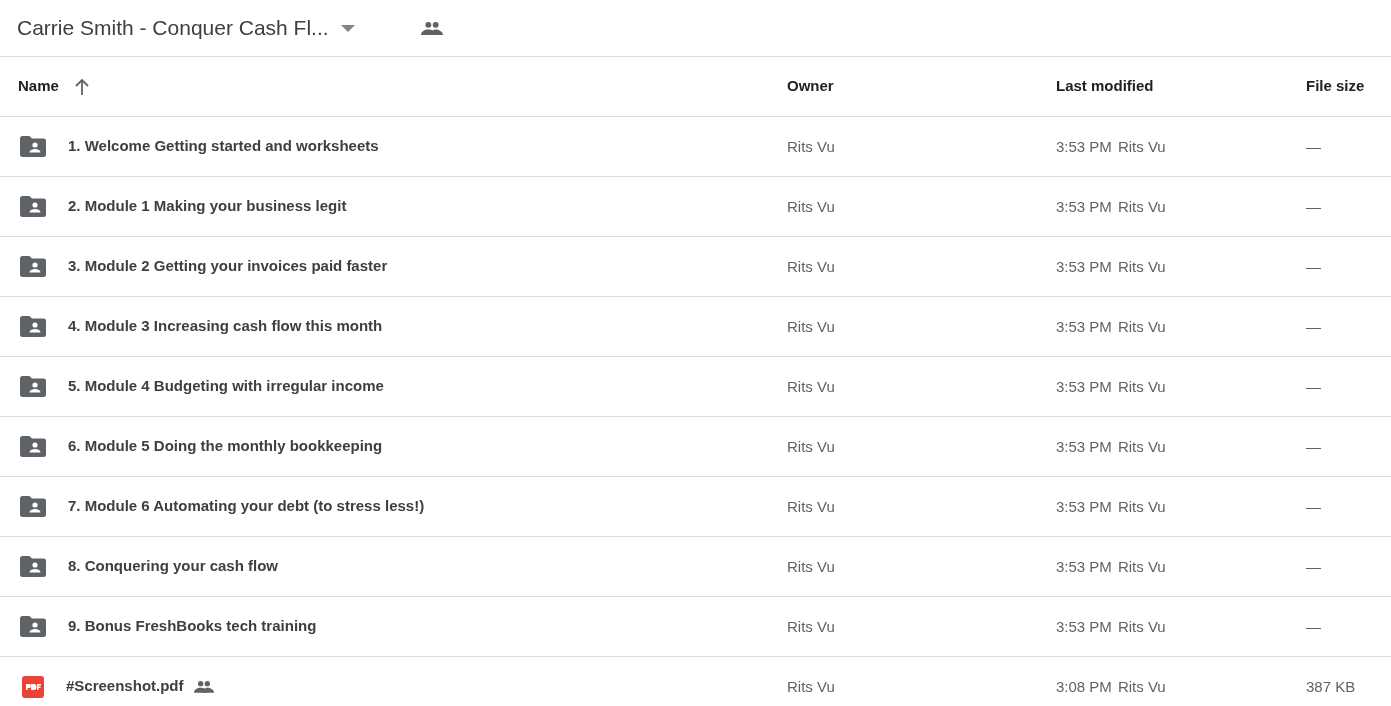 The width and height of the screenshot is (1391, 706). Describe the element at coordinates (192, 626) in the screenshot. I see `file-name: 9. Bonus FreshBooks tech training` at that location.